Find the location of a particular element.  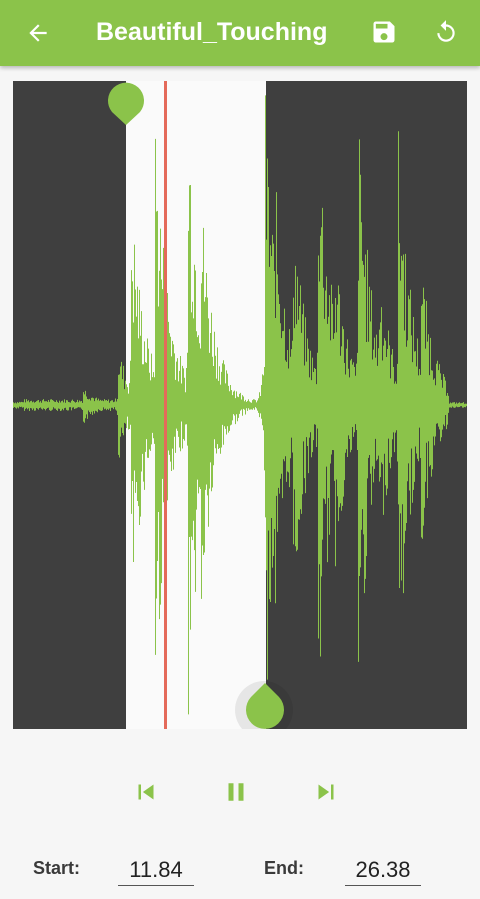

rotate-ccw-icon is located at coordinates (446, 31).